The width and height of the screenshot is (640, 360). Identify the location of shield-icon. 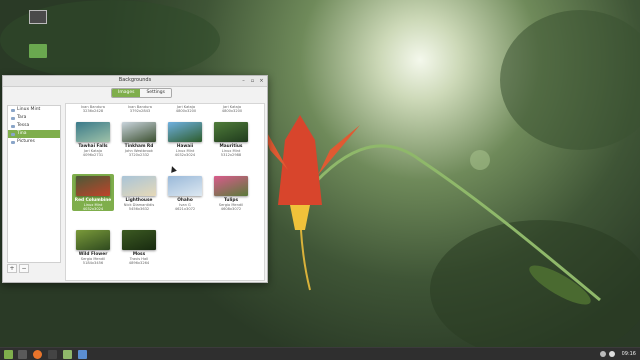
(603, 354).